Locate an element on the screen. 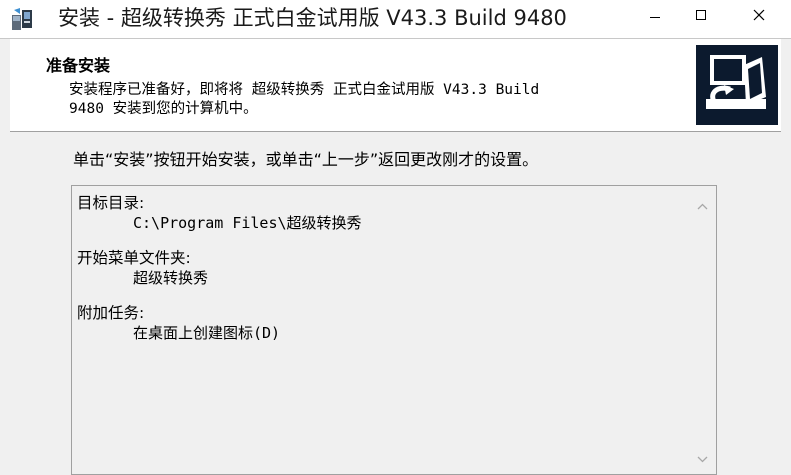 The width and height of the screenshot is (791, 475). close-icon is located at coordinates (758, 15).